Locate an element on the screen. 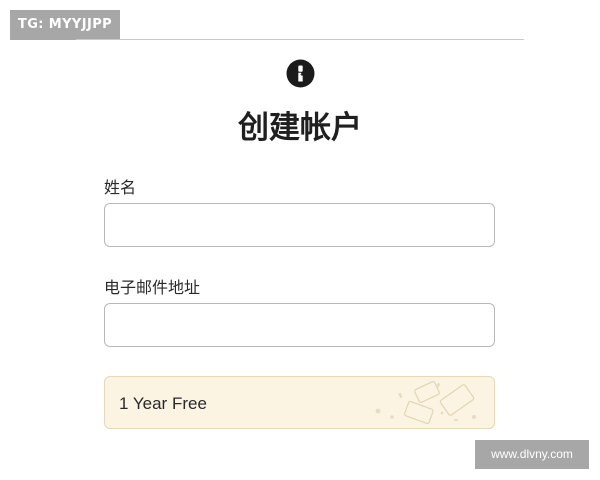  name-input is located at coordinates (299, 225).